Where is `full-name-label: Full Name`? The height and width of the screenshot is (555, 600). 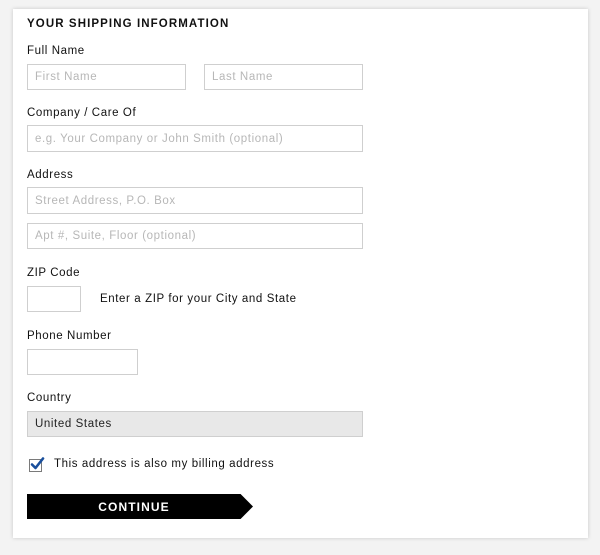 full-name-label: Full Name is located at coordinates (56, 51).